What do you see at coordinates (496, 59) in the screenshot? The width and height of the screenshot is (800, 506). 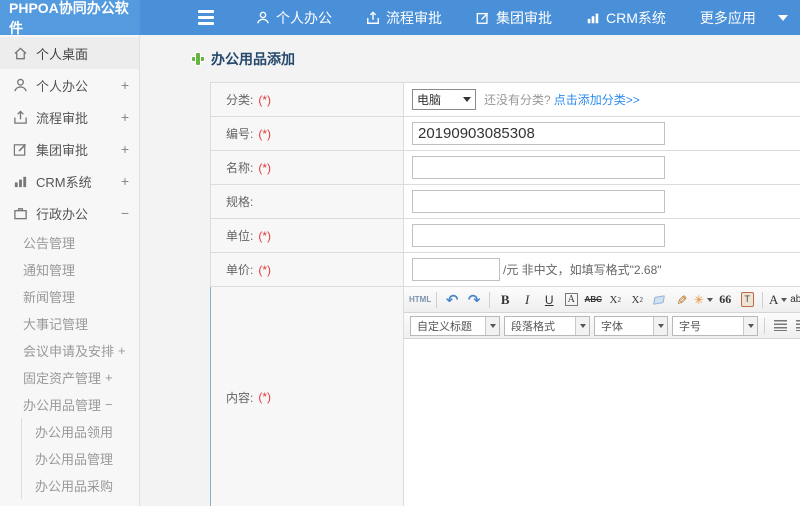 I see `page-title: 办公用品添加` at bounding box center [496, 59].